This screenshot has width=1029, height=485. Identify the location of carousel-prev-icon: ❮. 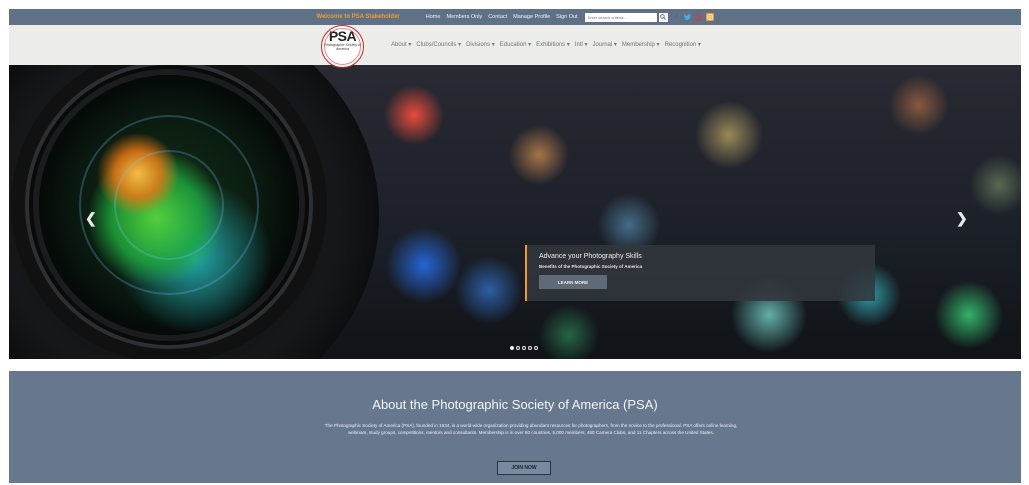
(91, 218).